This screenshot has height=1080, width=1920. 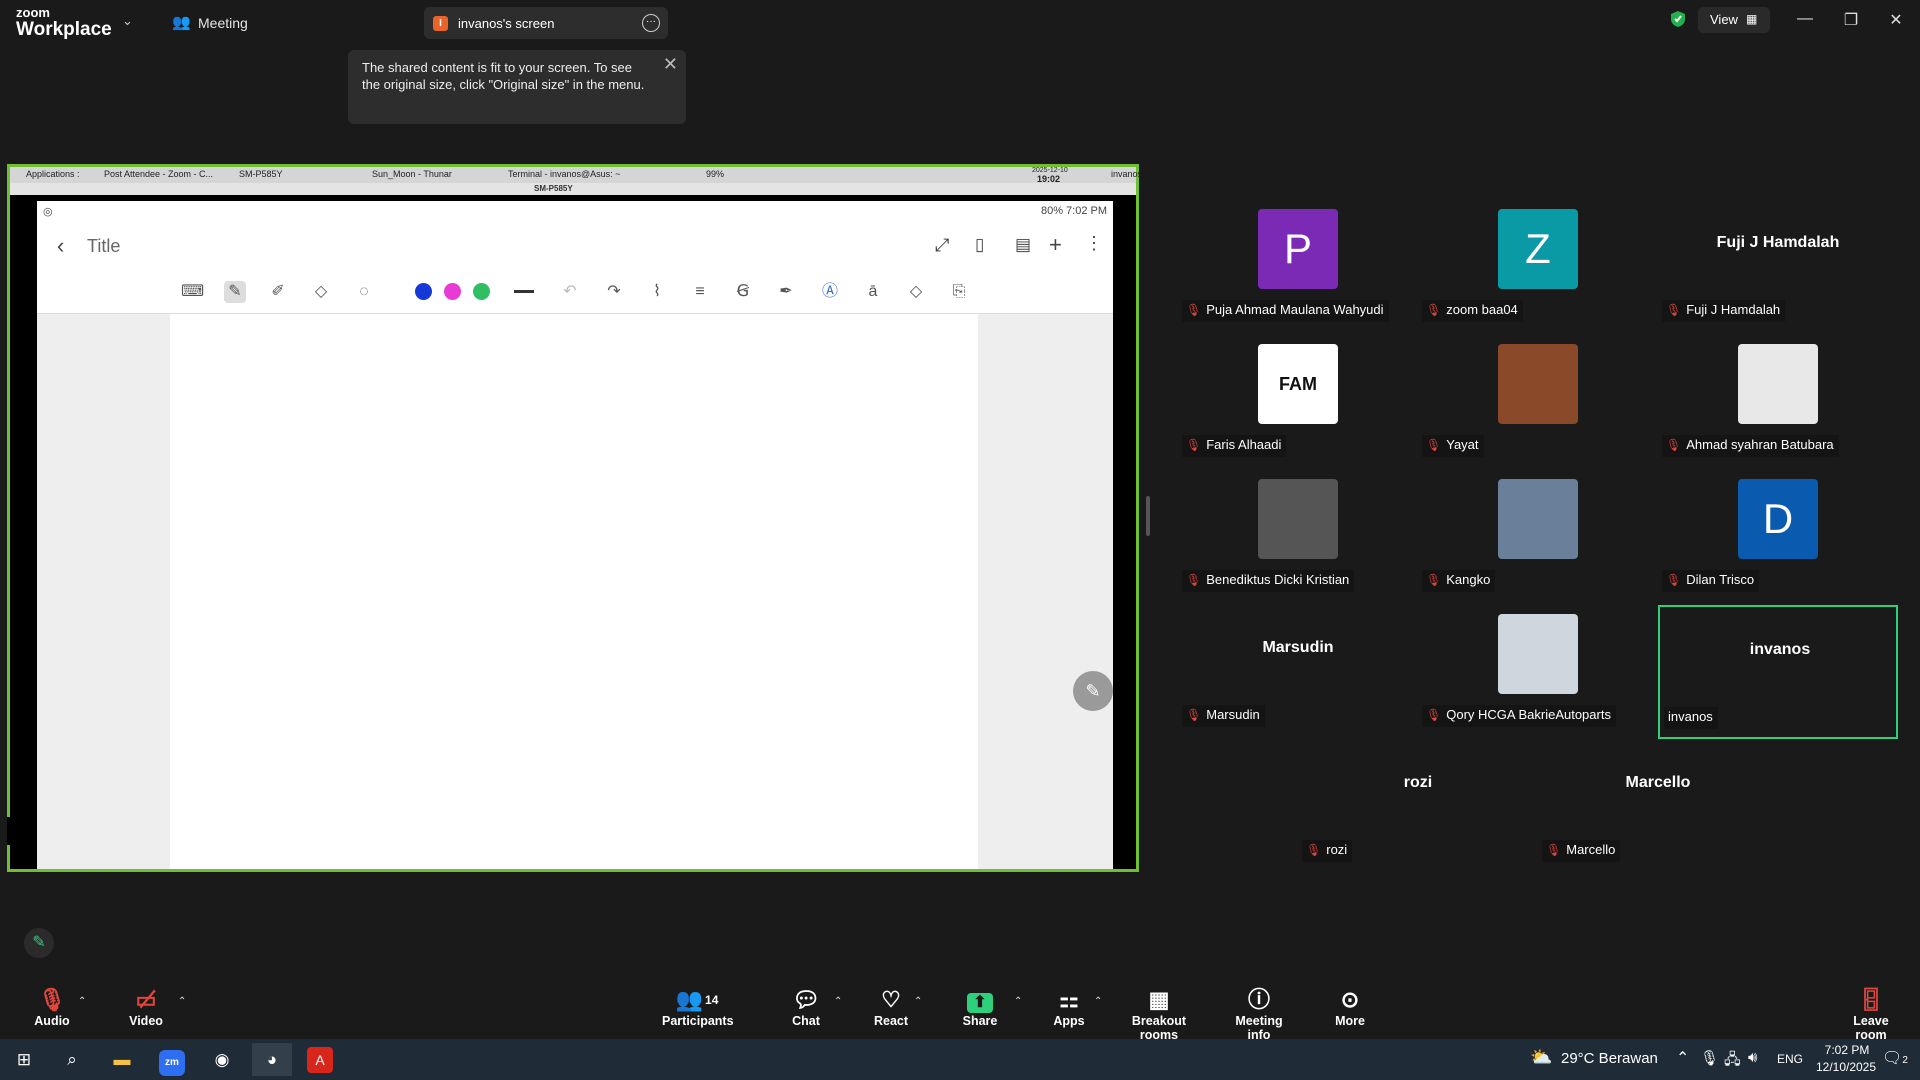 I want to click on react-caret-icon: ⌃, so click(x=918, y=1001).